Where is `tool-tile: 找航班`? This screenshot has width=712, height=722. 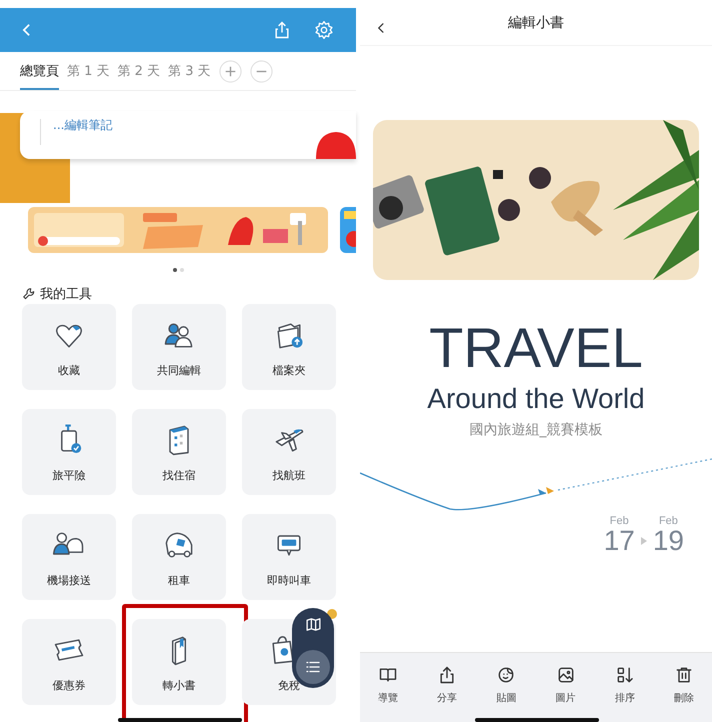
tool-tile: 找航班 is located at coordinates (289, 452).